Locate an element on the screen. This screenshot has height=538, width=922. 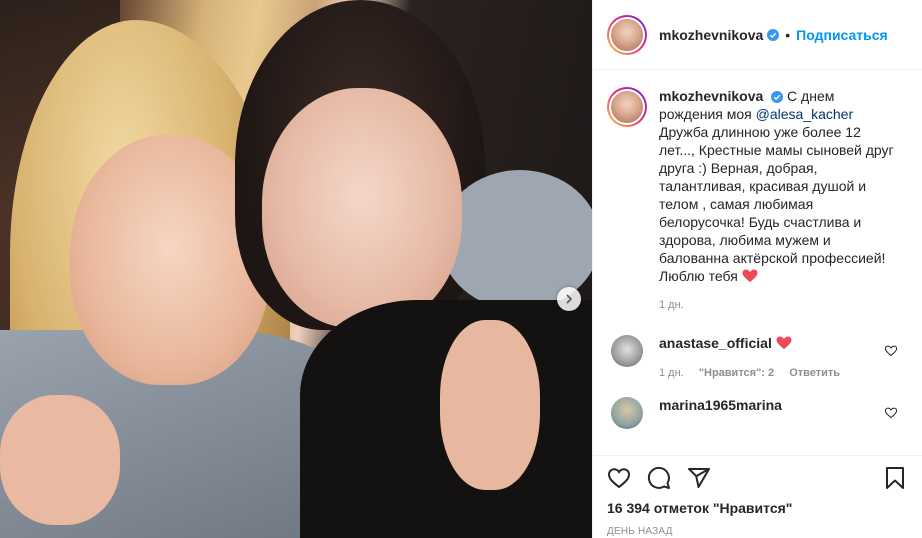
comment-body: marina1965marina is located at coordinates (720, 413).